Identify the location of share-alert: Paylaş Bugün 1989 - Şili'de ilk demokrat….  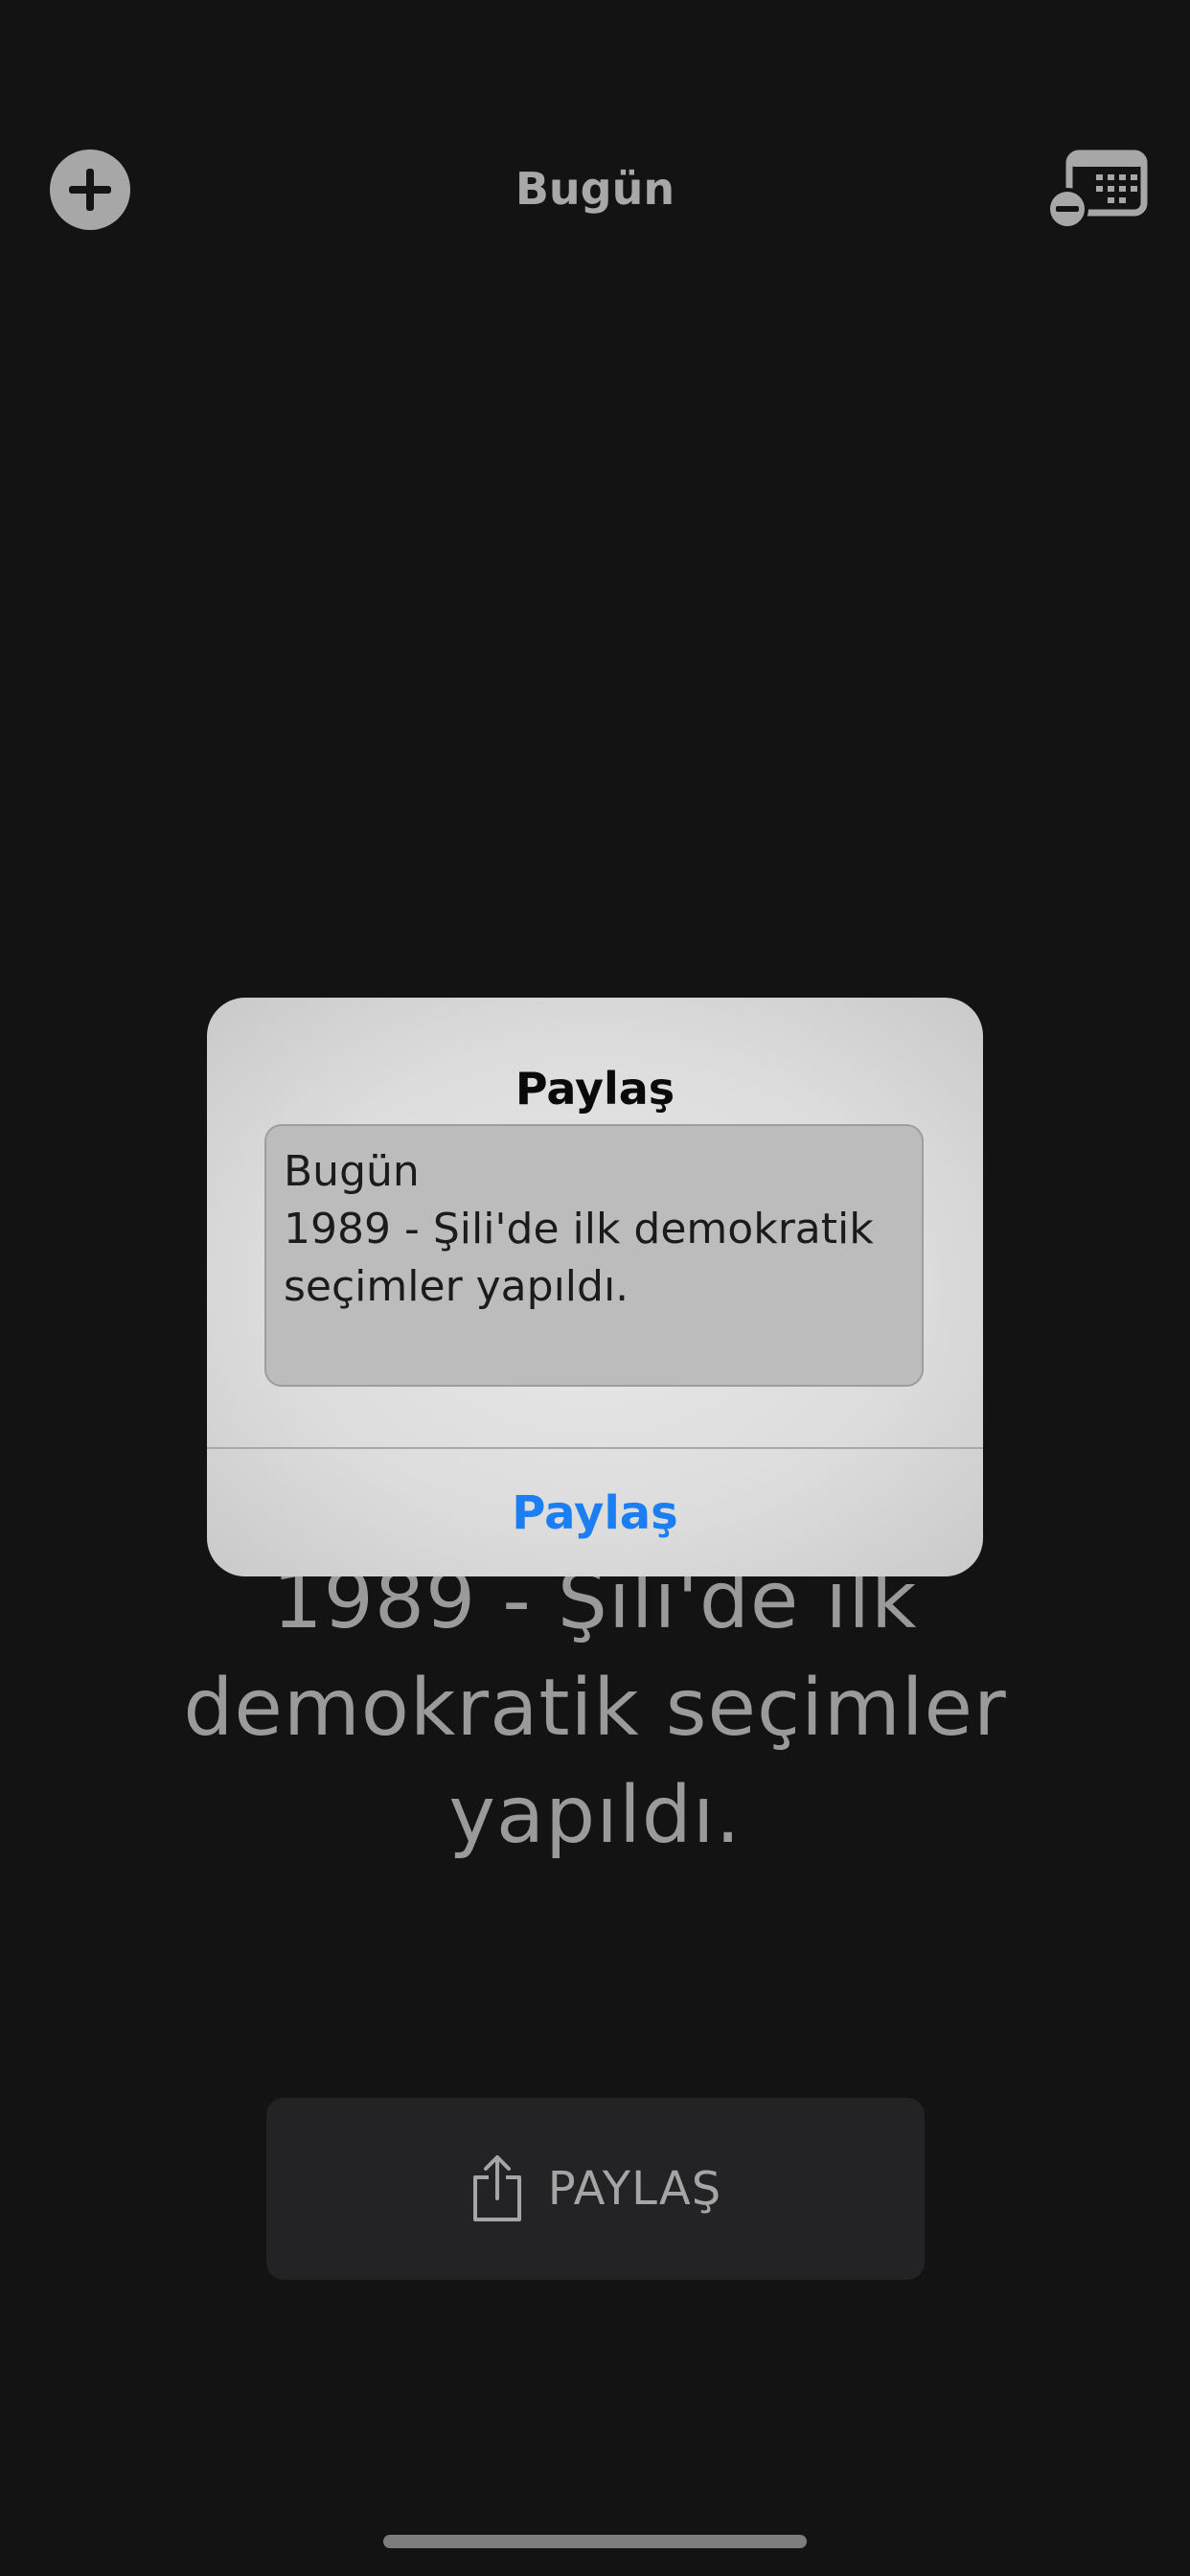
(595, 1287).